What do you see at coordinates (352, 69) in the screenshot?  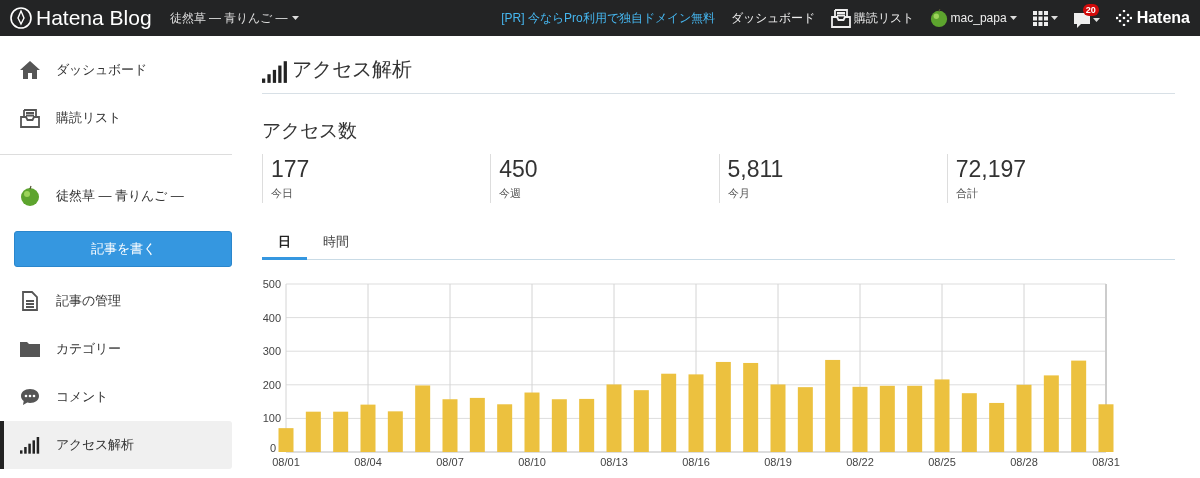 I see `page-title: アクセス解析` at bounding box center [352, 69].